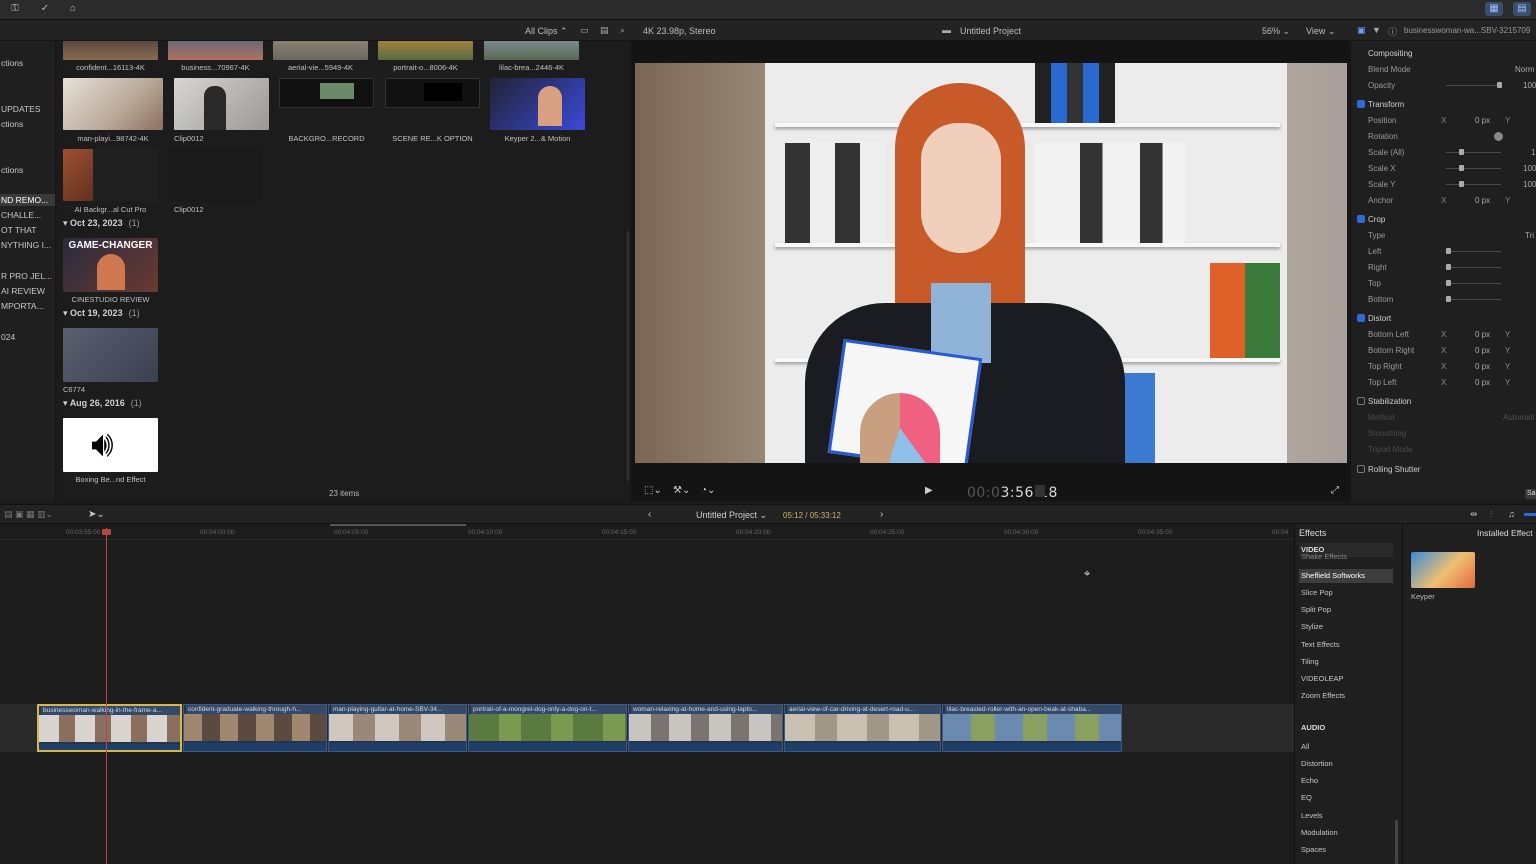 The width and height of the screenshot is (1536, 864). Describe the element at coordinates (1443, 219) in the screenshot. I see `crop-section: Crop` at that location.